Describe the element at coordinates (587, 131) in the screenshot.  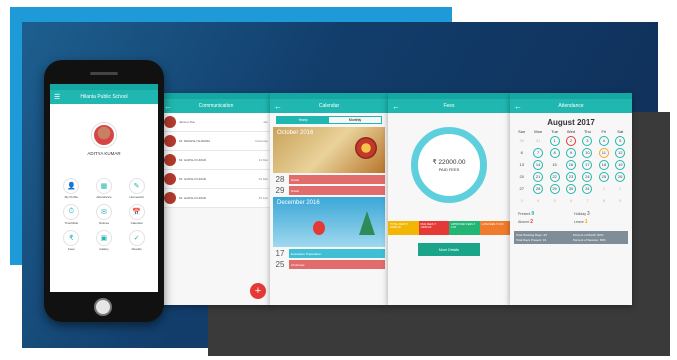
I see `weekday-header: Thu` at that location.